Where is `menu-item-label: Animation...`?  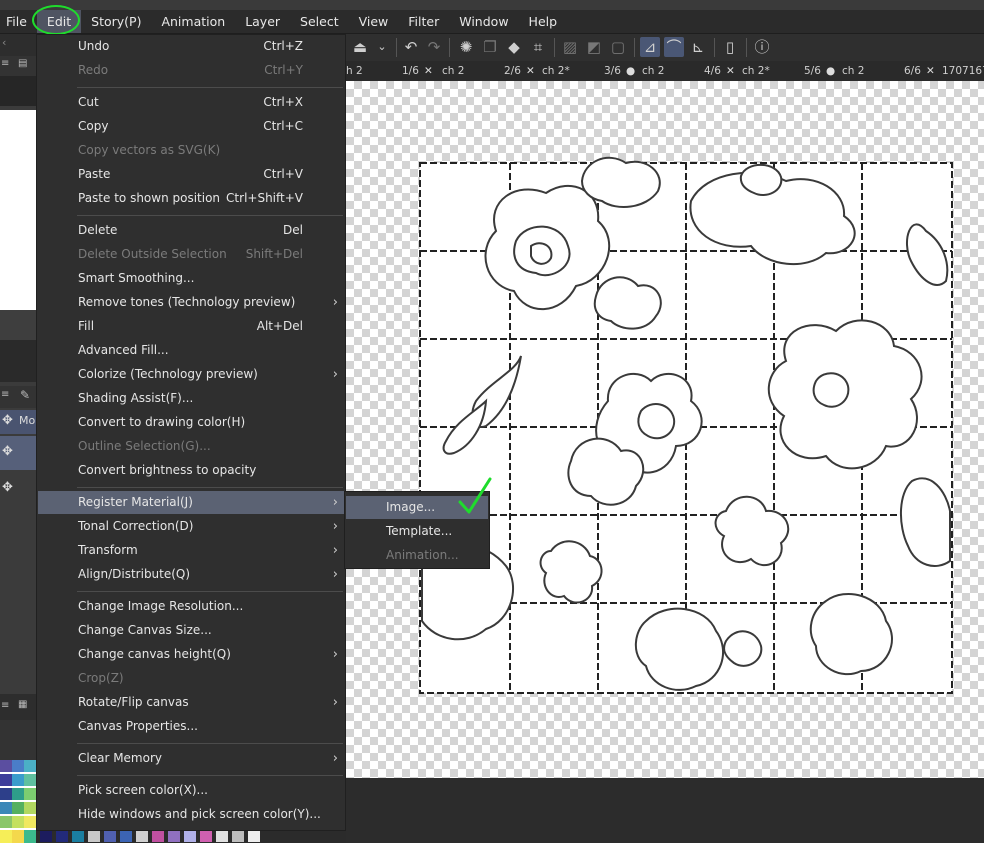
menu-item-label: Animation... is located at coordinates (422, 555).